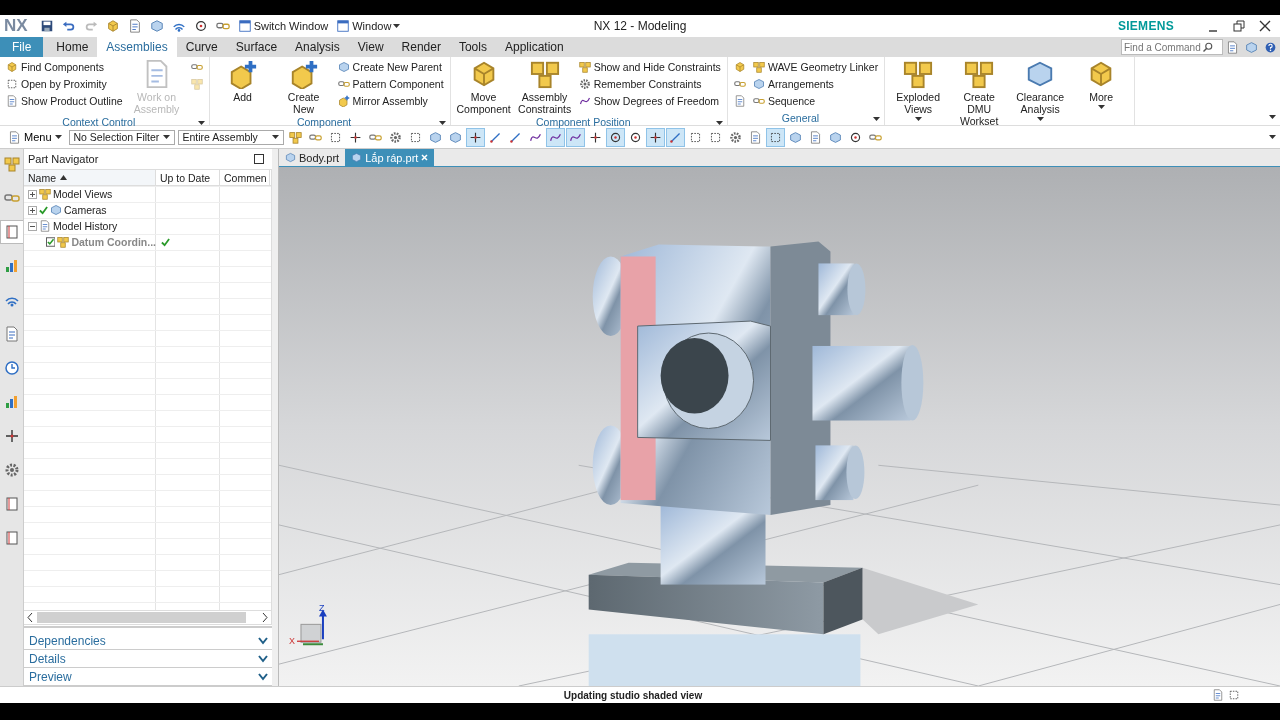 The width and height of the screenshot is (1280, 720). What do you see at coordinates (64, 66) in the screenshot?
I see `ribbon-button: Find Components` at bounding box center [64, 66].